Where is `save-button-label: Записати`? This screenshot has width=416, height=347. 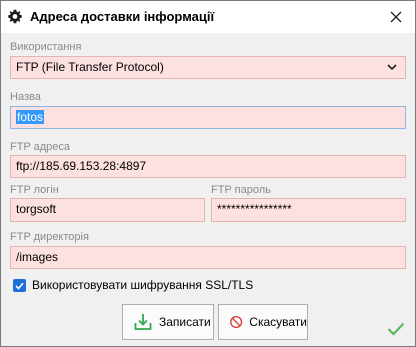 save-button-label: Записати is located at coordinates (185, 322).